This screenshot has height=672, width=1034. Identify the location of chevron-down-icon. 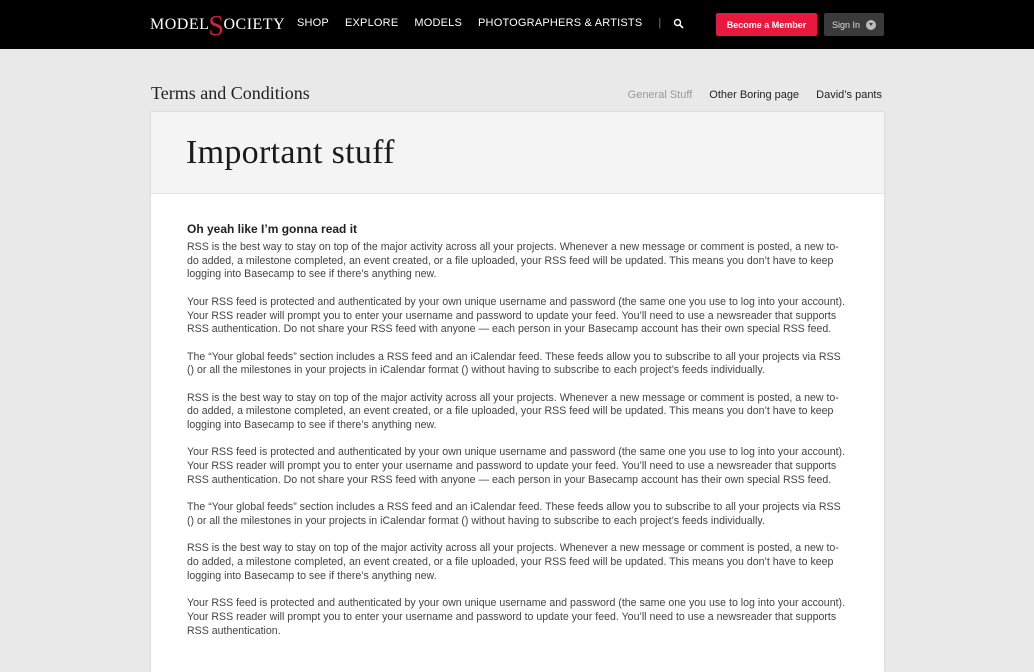
(871, 24).